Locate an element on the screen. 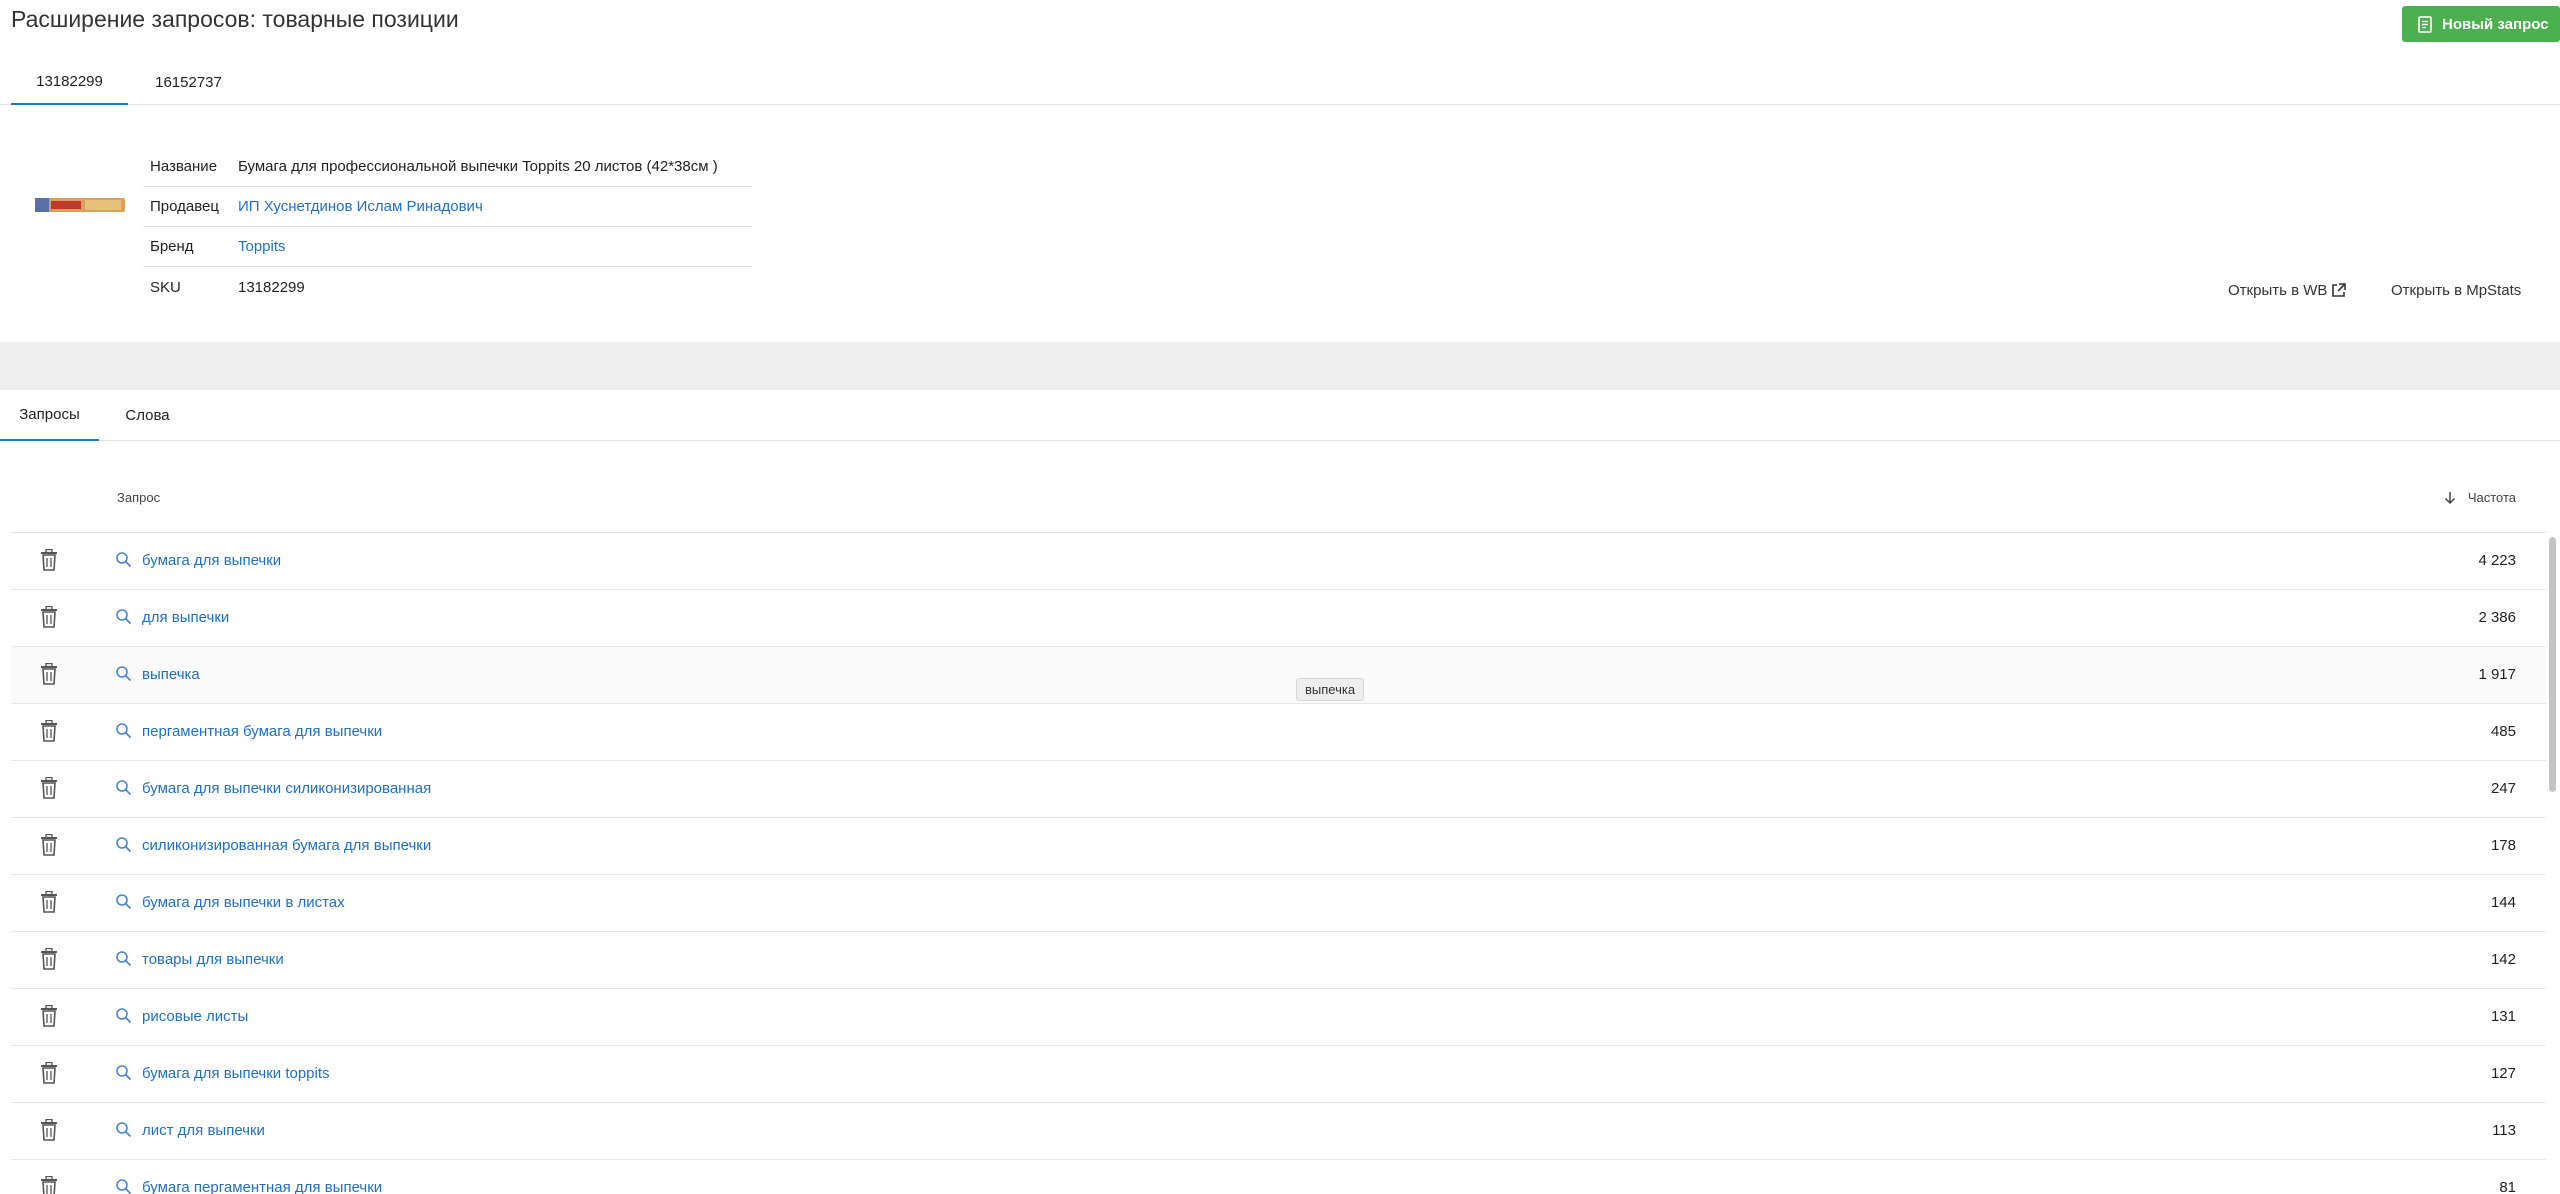 The image size is (2560, 1194). info-row-sku: SKU 13182299 is located at coordinates (447, 287).